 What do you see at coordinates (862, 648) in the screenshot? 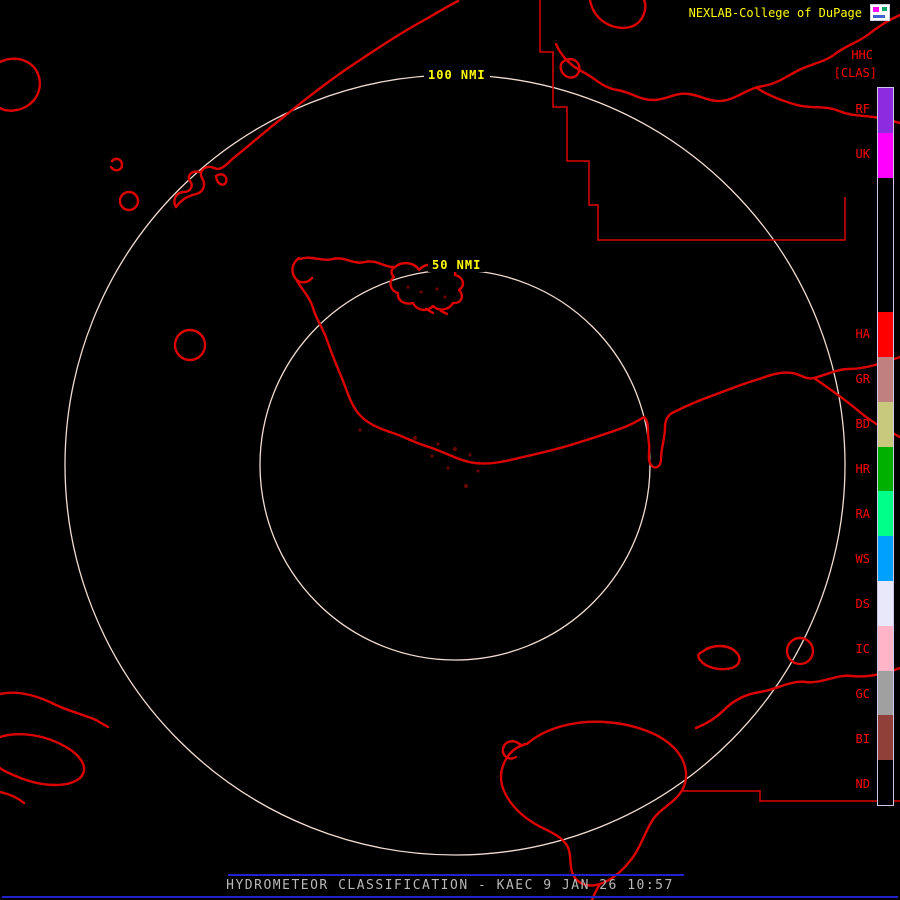
I see `legend-label-ic: IC` at bounding box center [862, 648].